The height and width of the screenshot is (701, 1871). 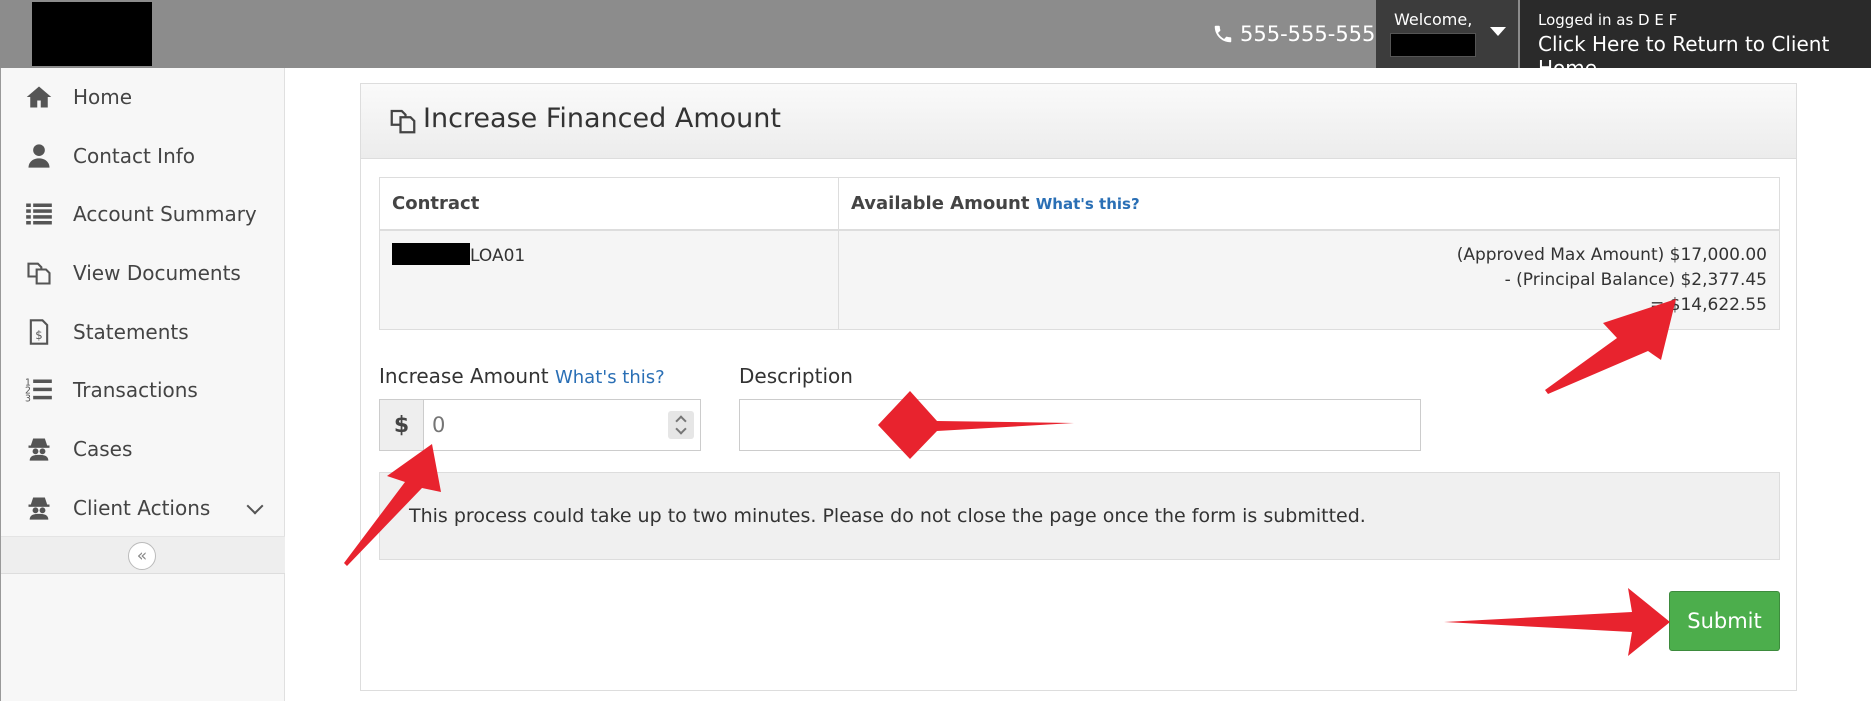 I want to click on sidebar-item-account-summary: Account Summary, so click(x=143, y=214).